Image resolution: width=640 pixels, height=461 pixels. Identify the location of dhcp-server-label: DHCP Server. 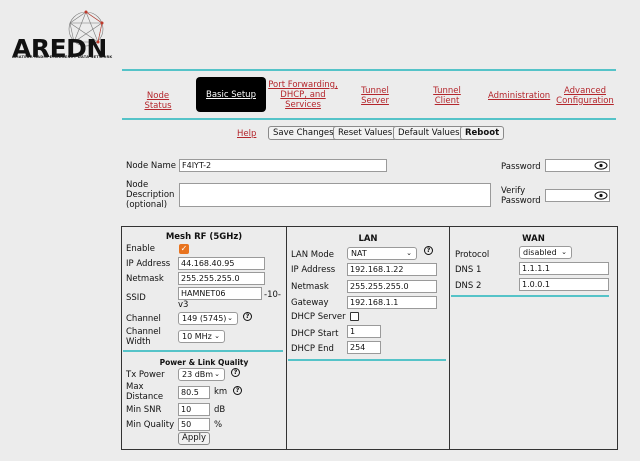
(318, 317).